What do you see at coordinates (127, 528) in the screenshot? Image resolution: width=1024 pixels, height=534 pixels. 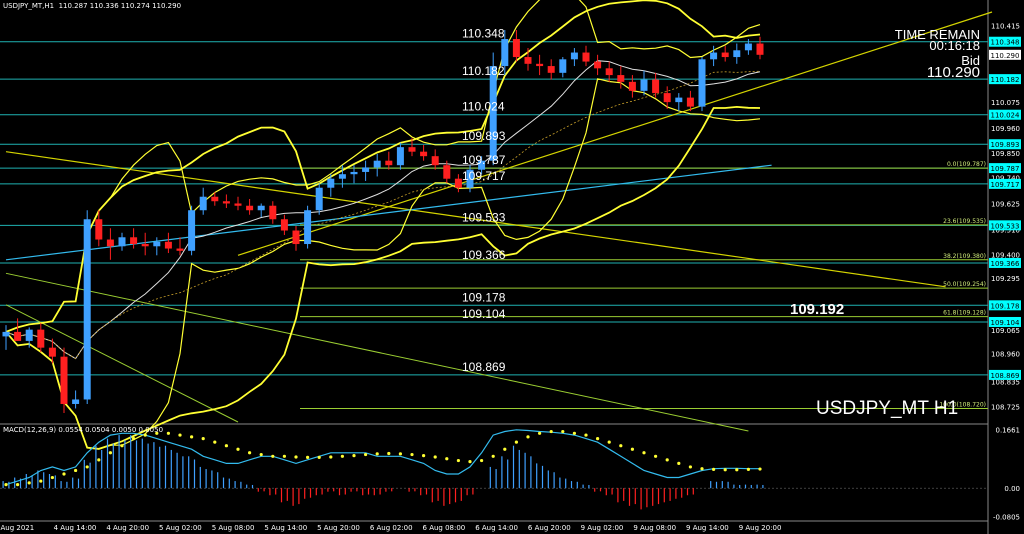 I see `time-tick-label: 4 Aug 20:00` at bounding box center [127, 528].